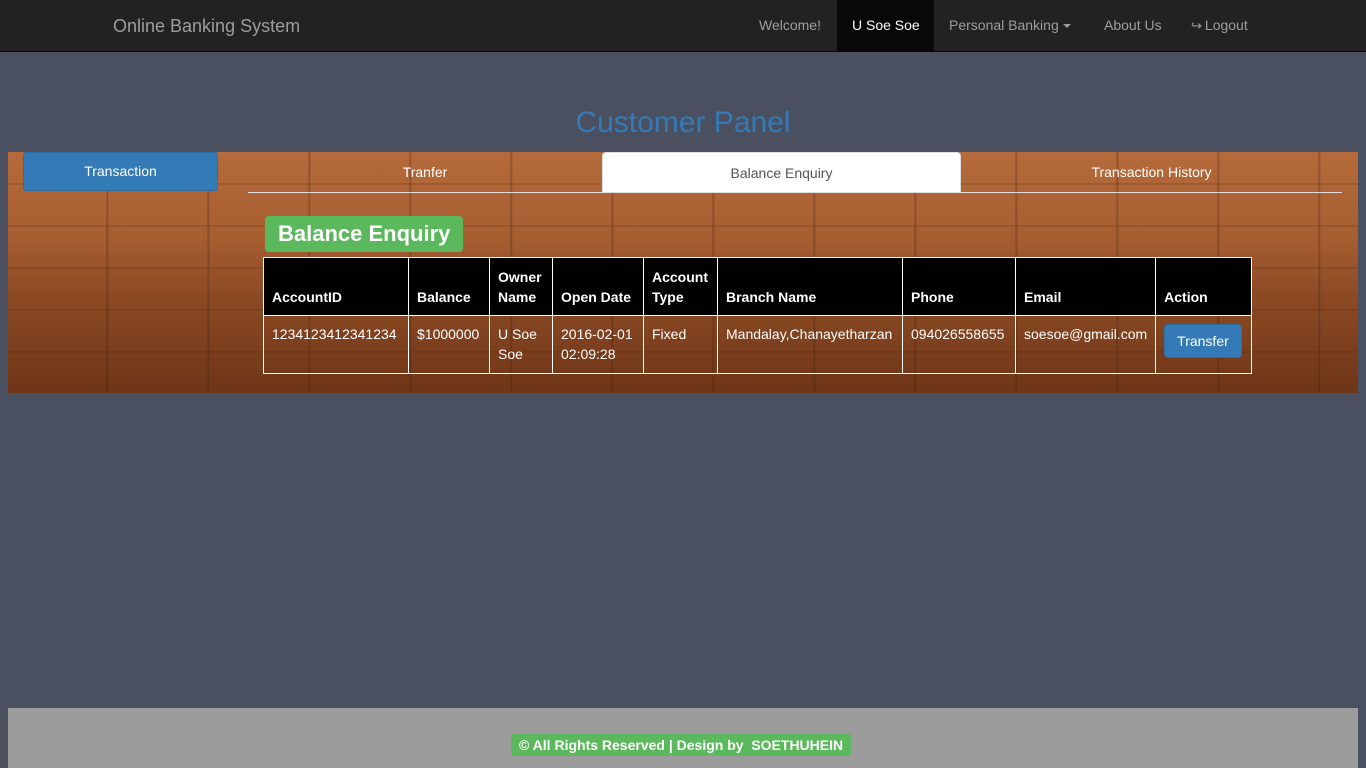  What do you see at coordinates (510, 354) in the screenshot?
I see `cell-owner-name-line2: Soe` at bounding box center [510, 354].